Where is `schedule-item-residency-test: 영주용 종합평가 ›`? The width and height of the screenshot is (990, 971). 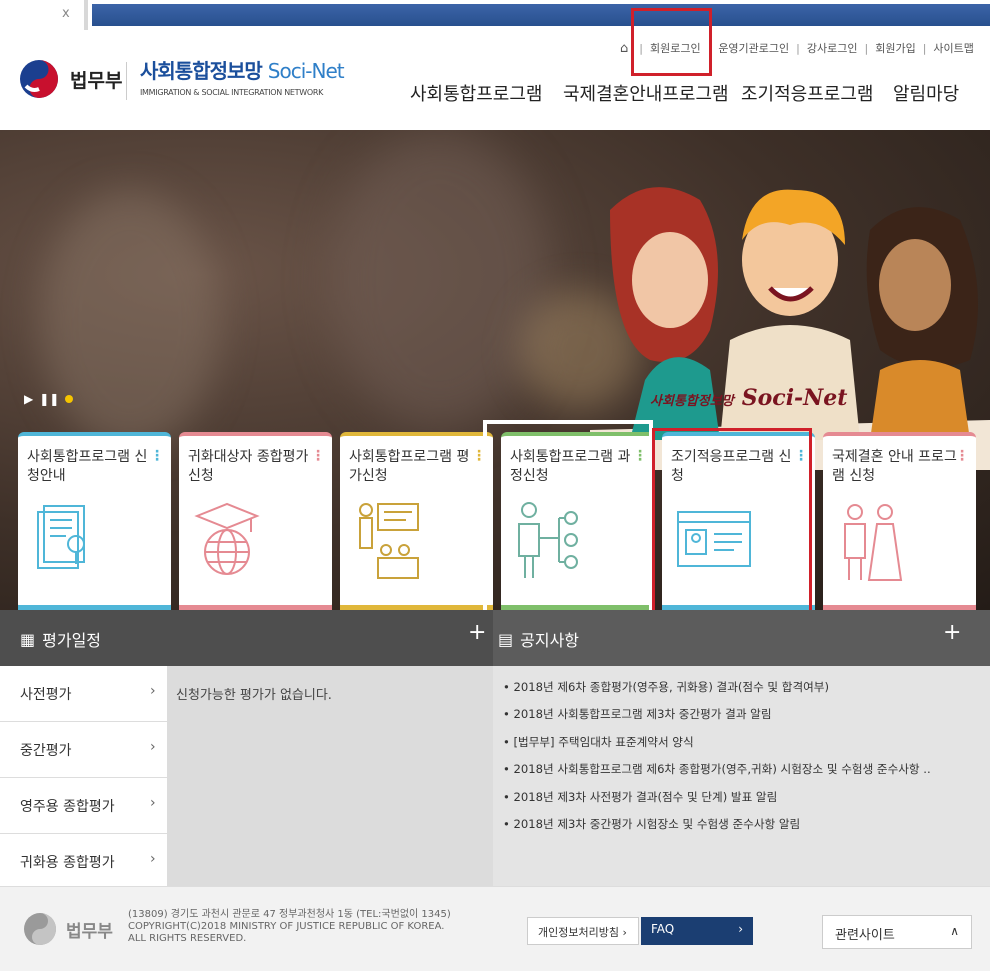
schedule-item-residency-test: 영주용 종합평가 › is located at coordinates (83, 806).